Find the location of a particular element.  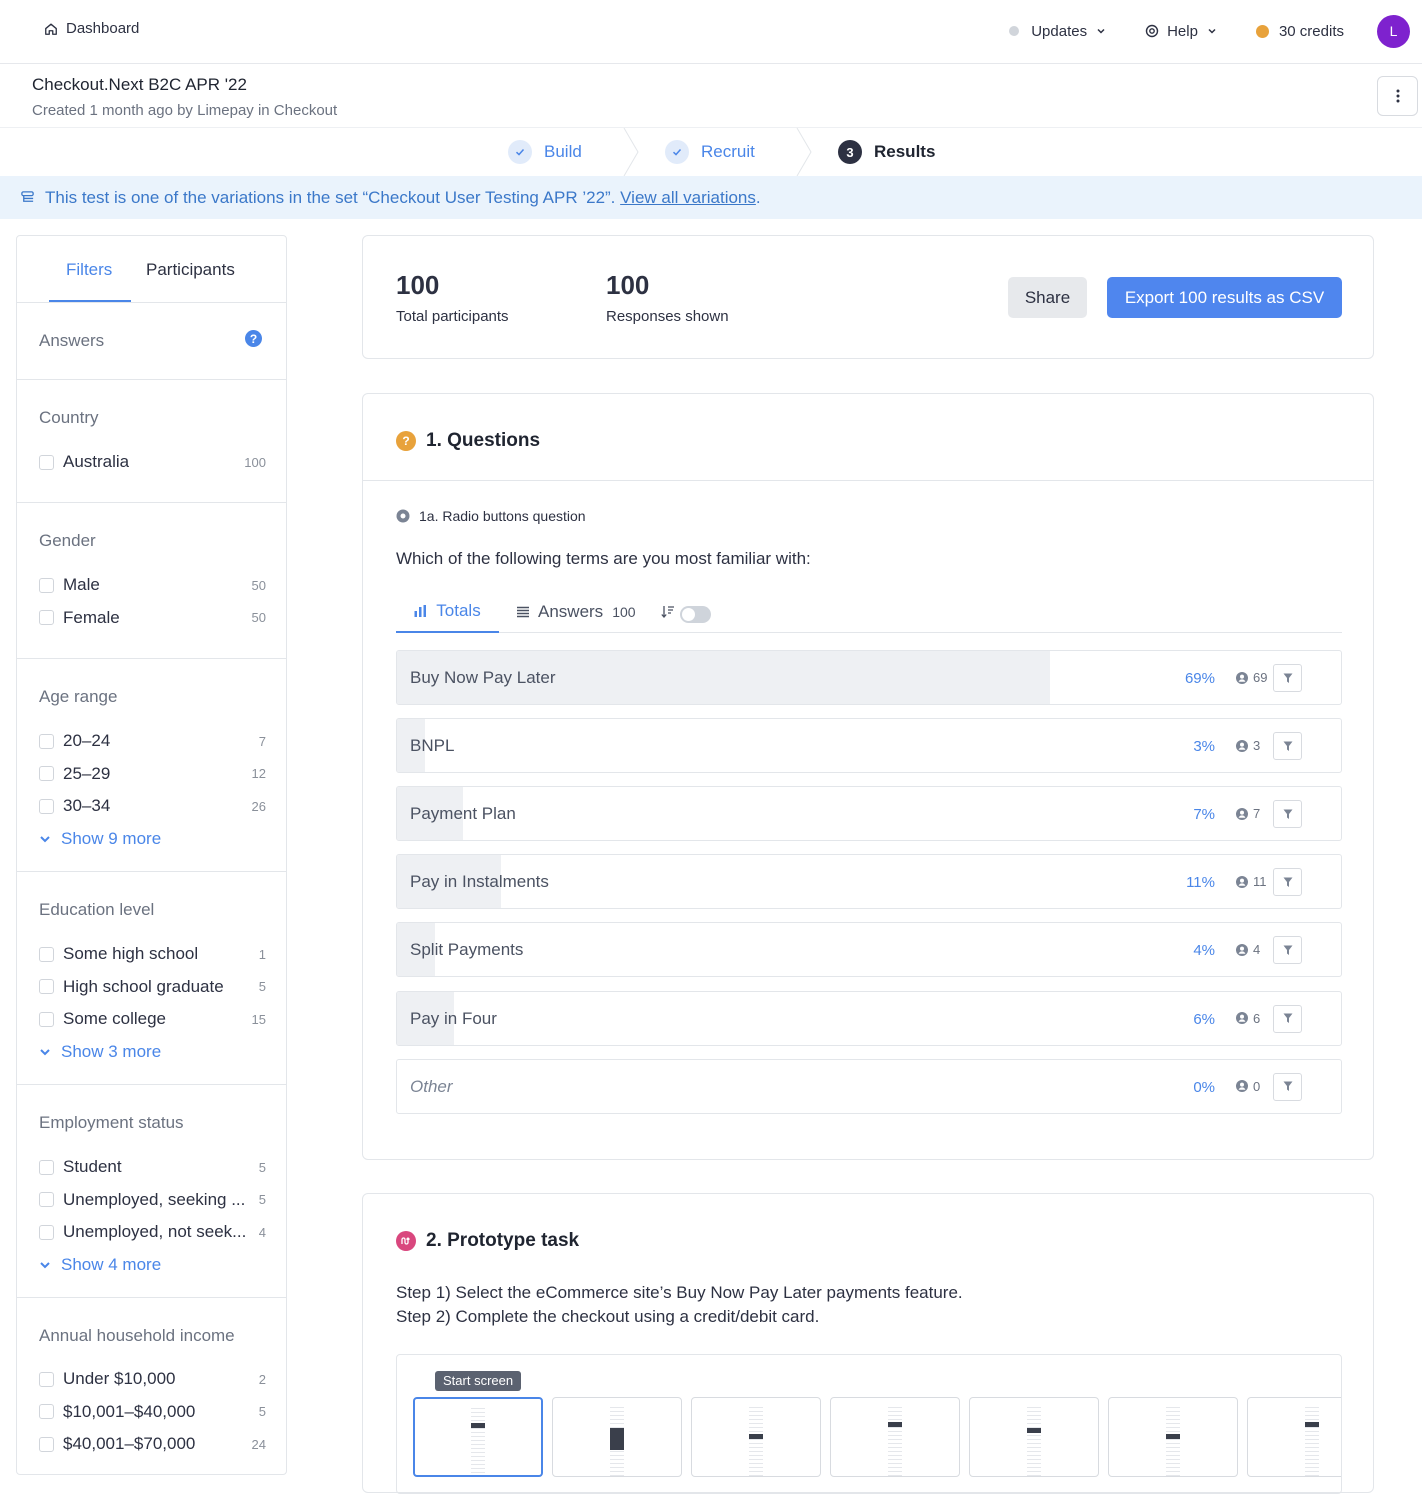

step-build: Build is located at coordinates (545, 152).